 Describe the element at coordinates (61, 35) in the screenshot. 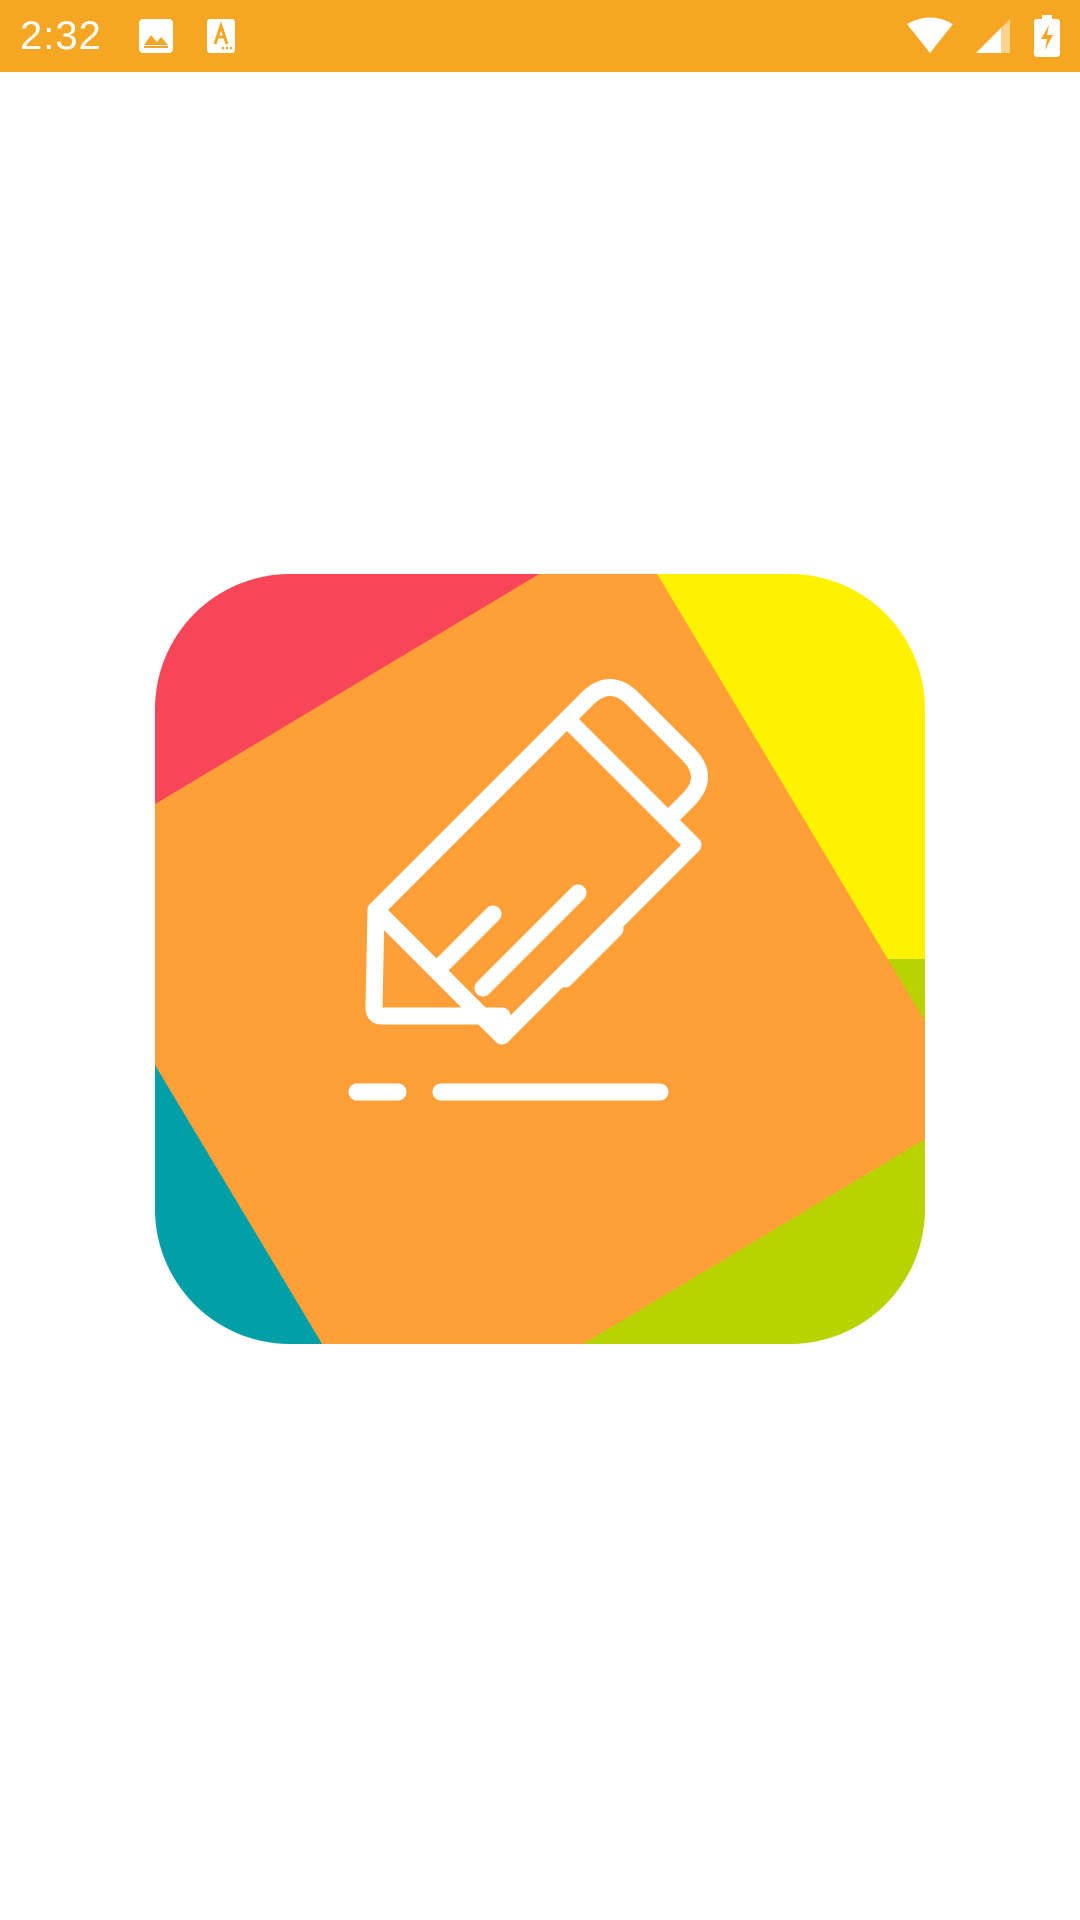

I see `status-time: 2:32` at that location.